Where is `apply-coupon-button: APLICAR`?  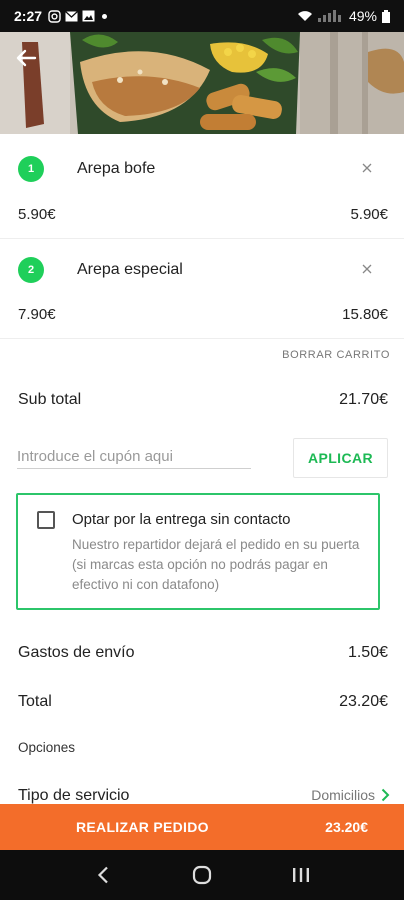
apply-coupon-button: APLICAR is located at coordinates (340, 458).